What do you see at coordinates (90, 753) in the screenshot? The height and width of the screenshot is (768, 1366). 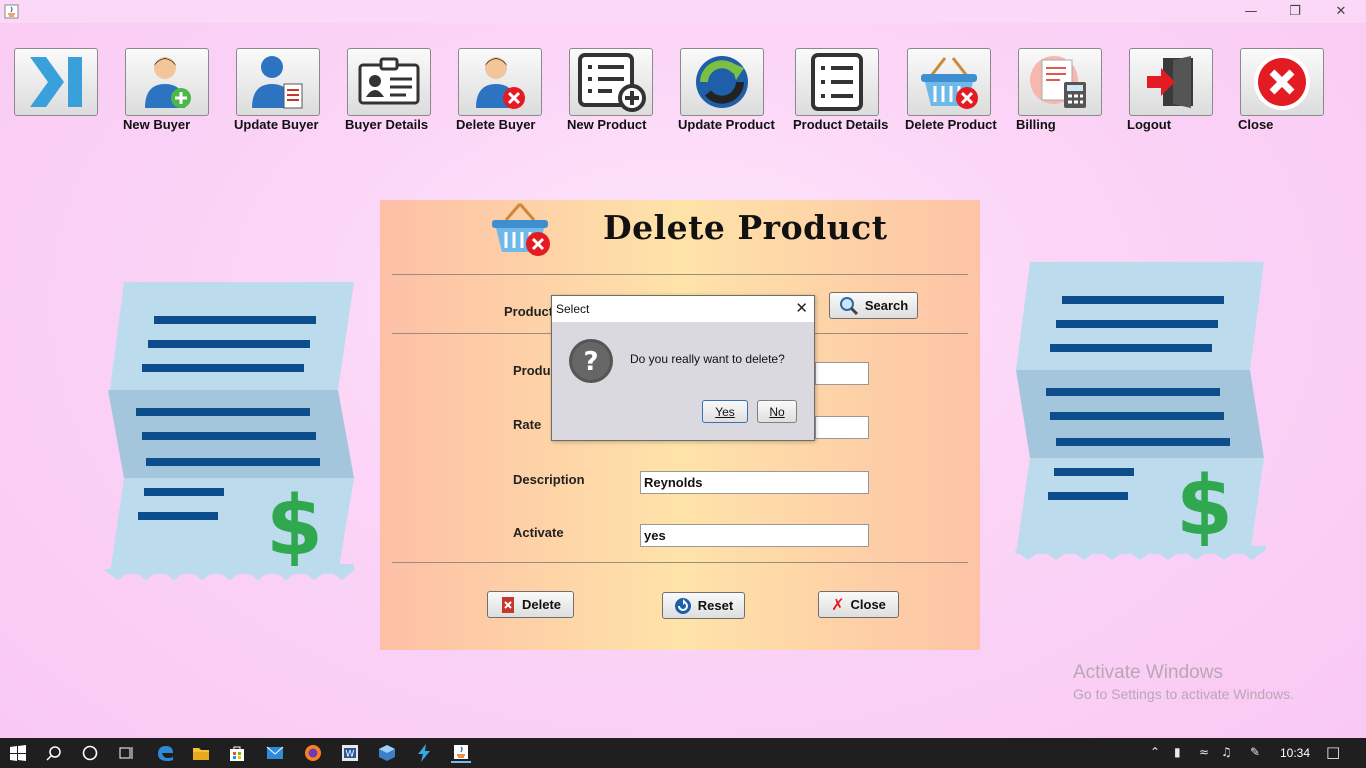 I see `cortana-icon` at bounding box center [90, 753].